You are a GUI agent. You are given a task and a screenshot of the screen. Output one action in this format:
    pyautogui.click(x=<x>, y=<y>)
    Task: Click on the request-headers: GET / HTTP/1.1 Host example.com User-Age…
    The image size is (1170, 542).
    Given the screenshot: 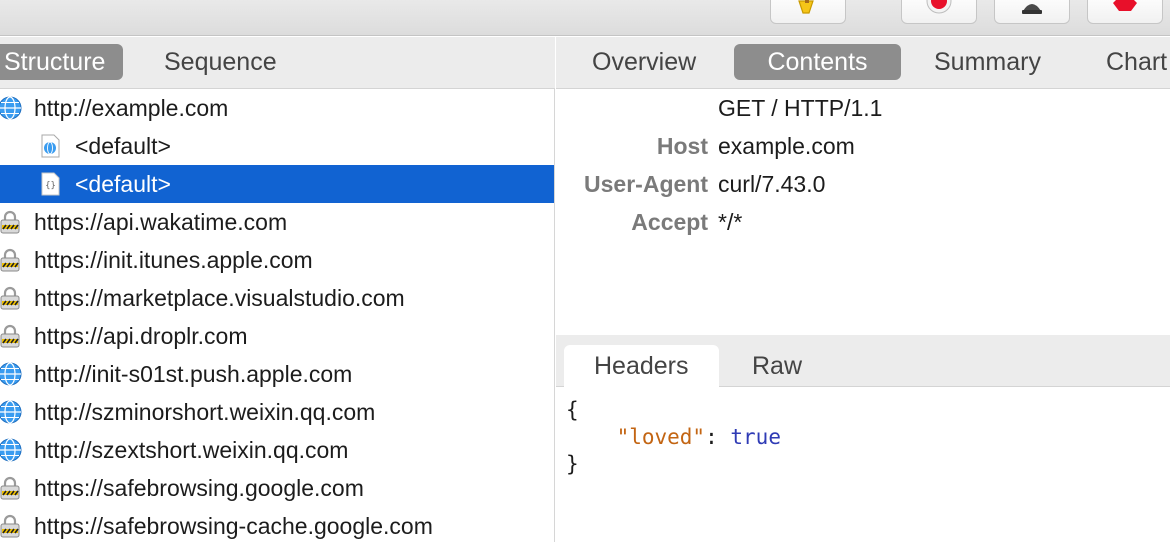 What is the action you would take?
    pyautogui.click(x=863, y=165)
    